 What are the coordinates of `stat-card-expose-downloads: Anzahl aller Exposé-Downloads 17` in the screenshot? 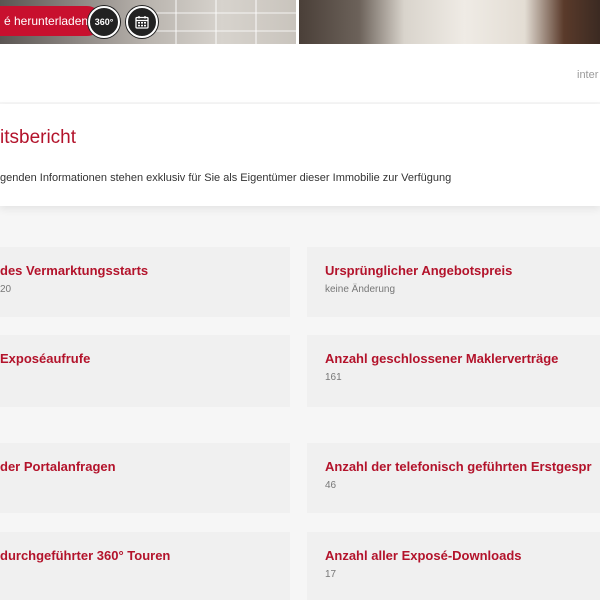 It's located at (453, 566).